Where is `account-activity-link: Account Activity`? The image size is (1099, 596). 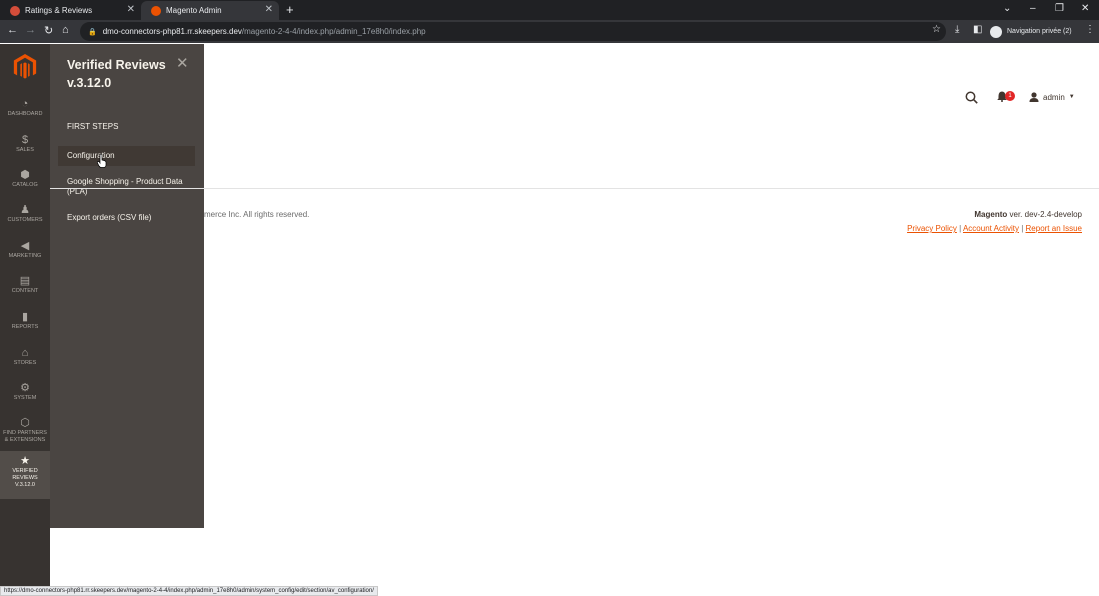 account-activity-link: Account Activity is located at coordinates (991, 228).